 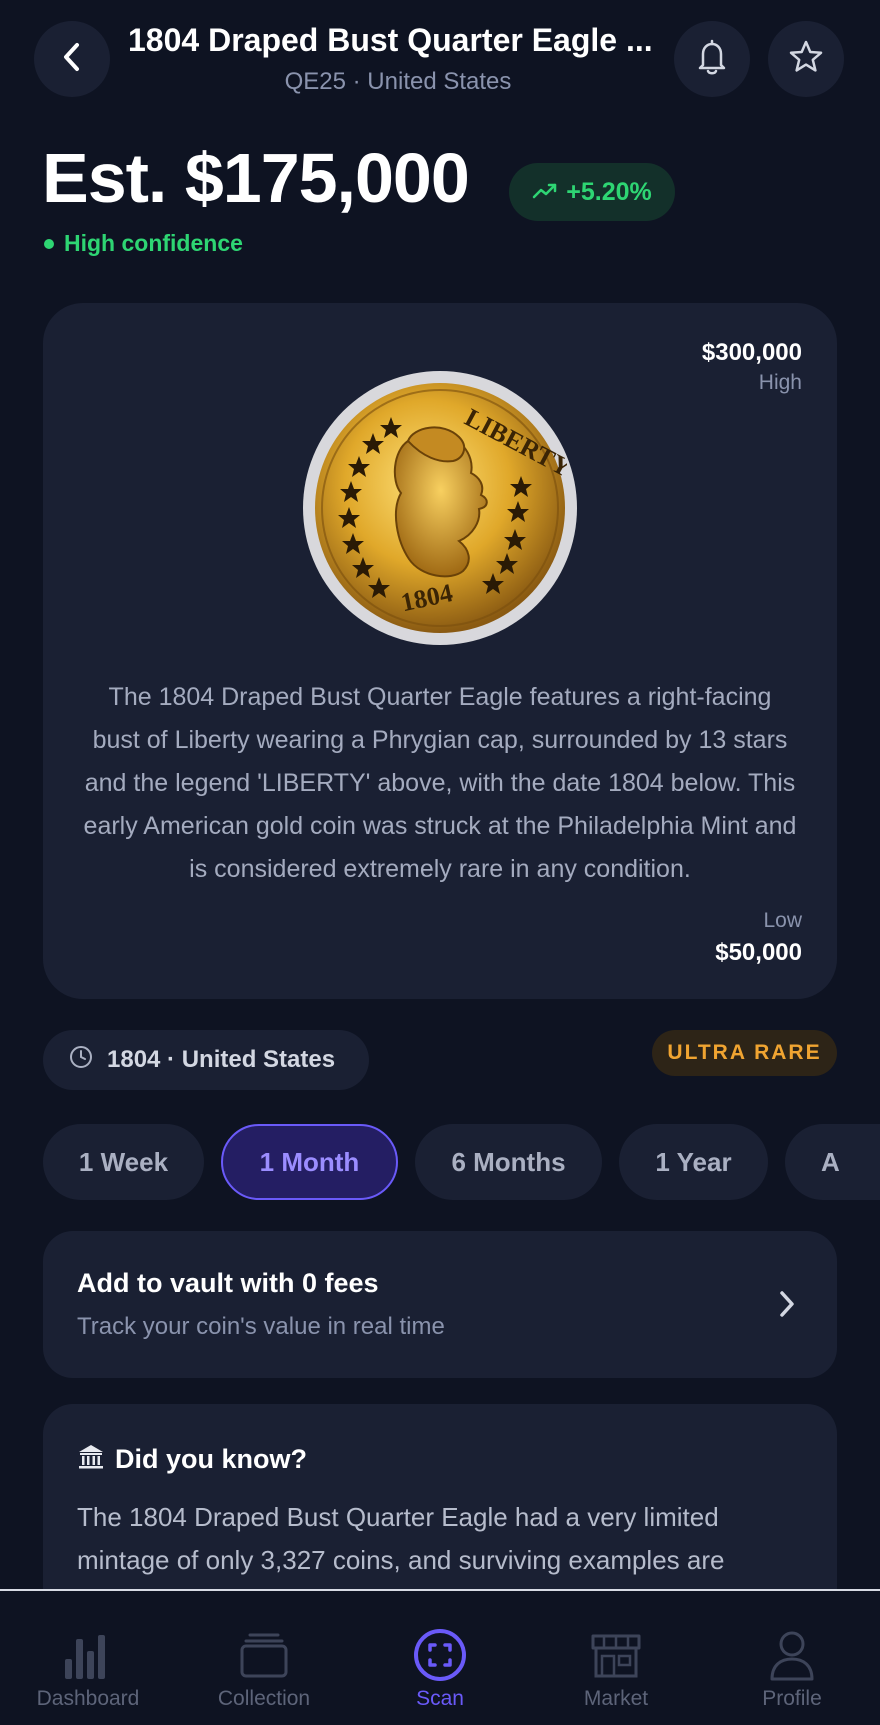 I want to click on nav-scan: Scan, so click(x=440, y=1658).